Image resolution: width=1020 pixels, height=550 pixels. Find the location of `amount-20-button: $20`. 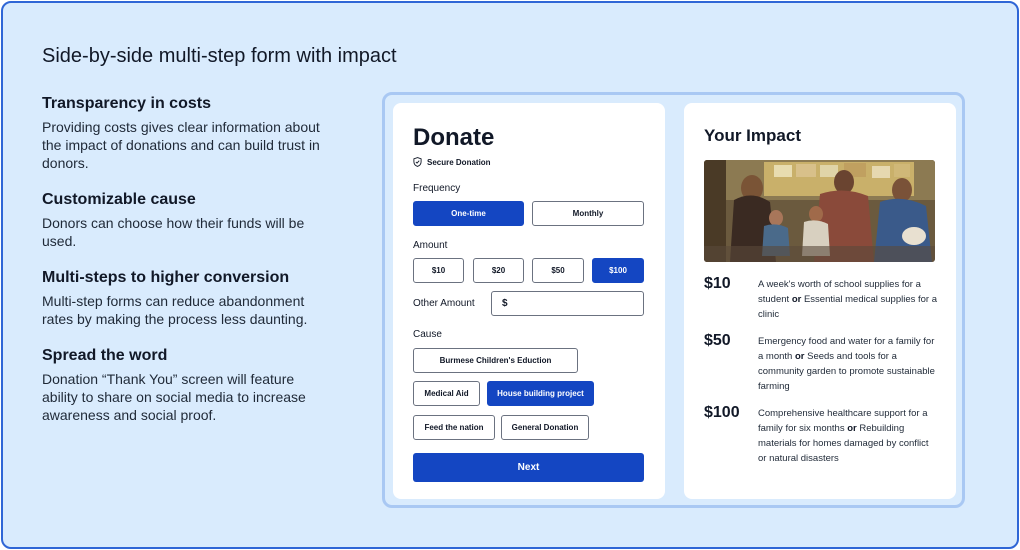

amount-20-button: $20 is located at coordinates (498, 270).